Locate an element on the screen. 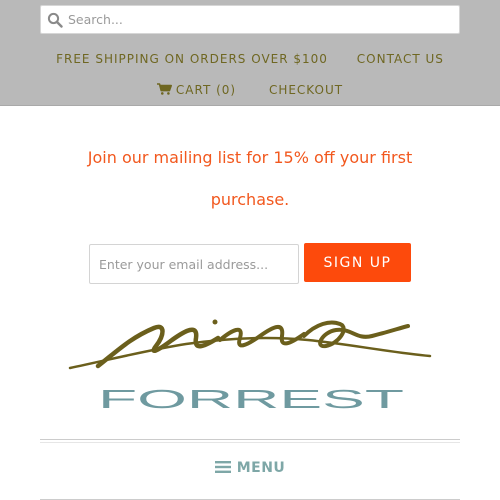  top-nav-row-2: CART (0) CHECKOUT is located at coordinates (250, 90).